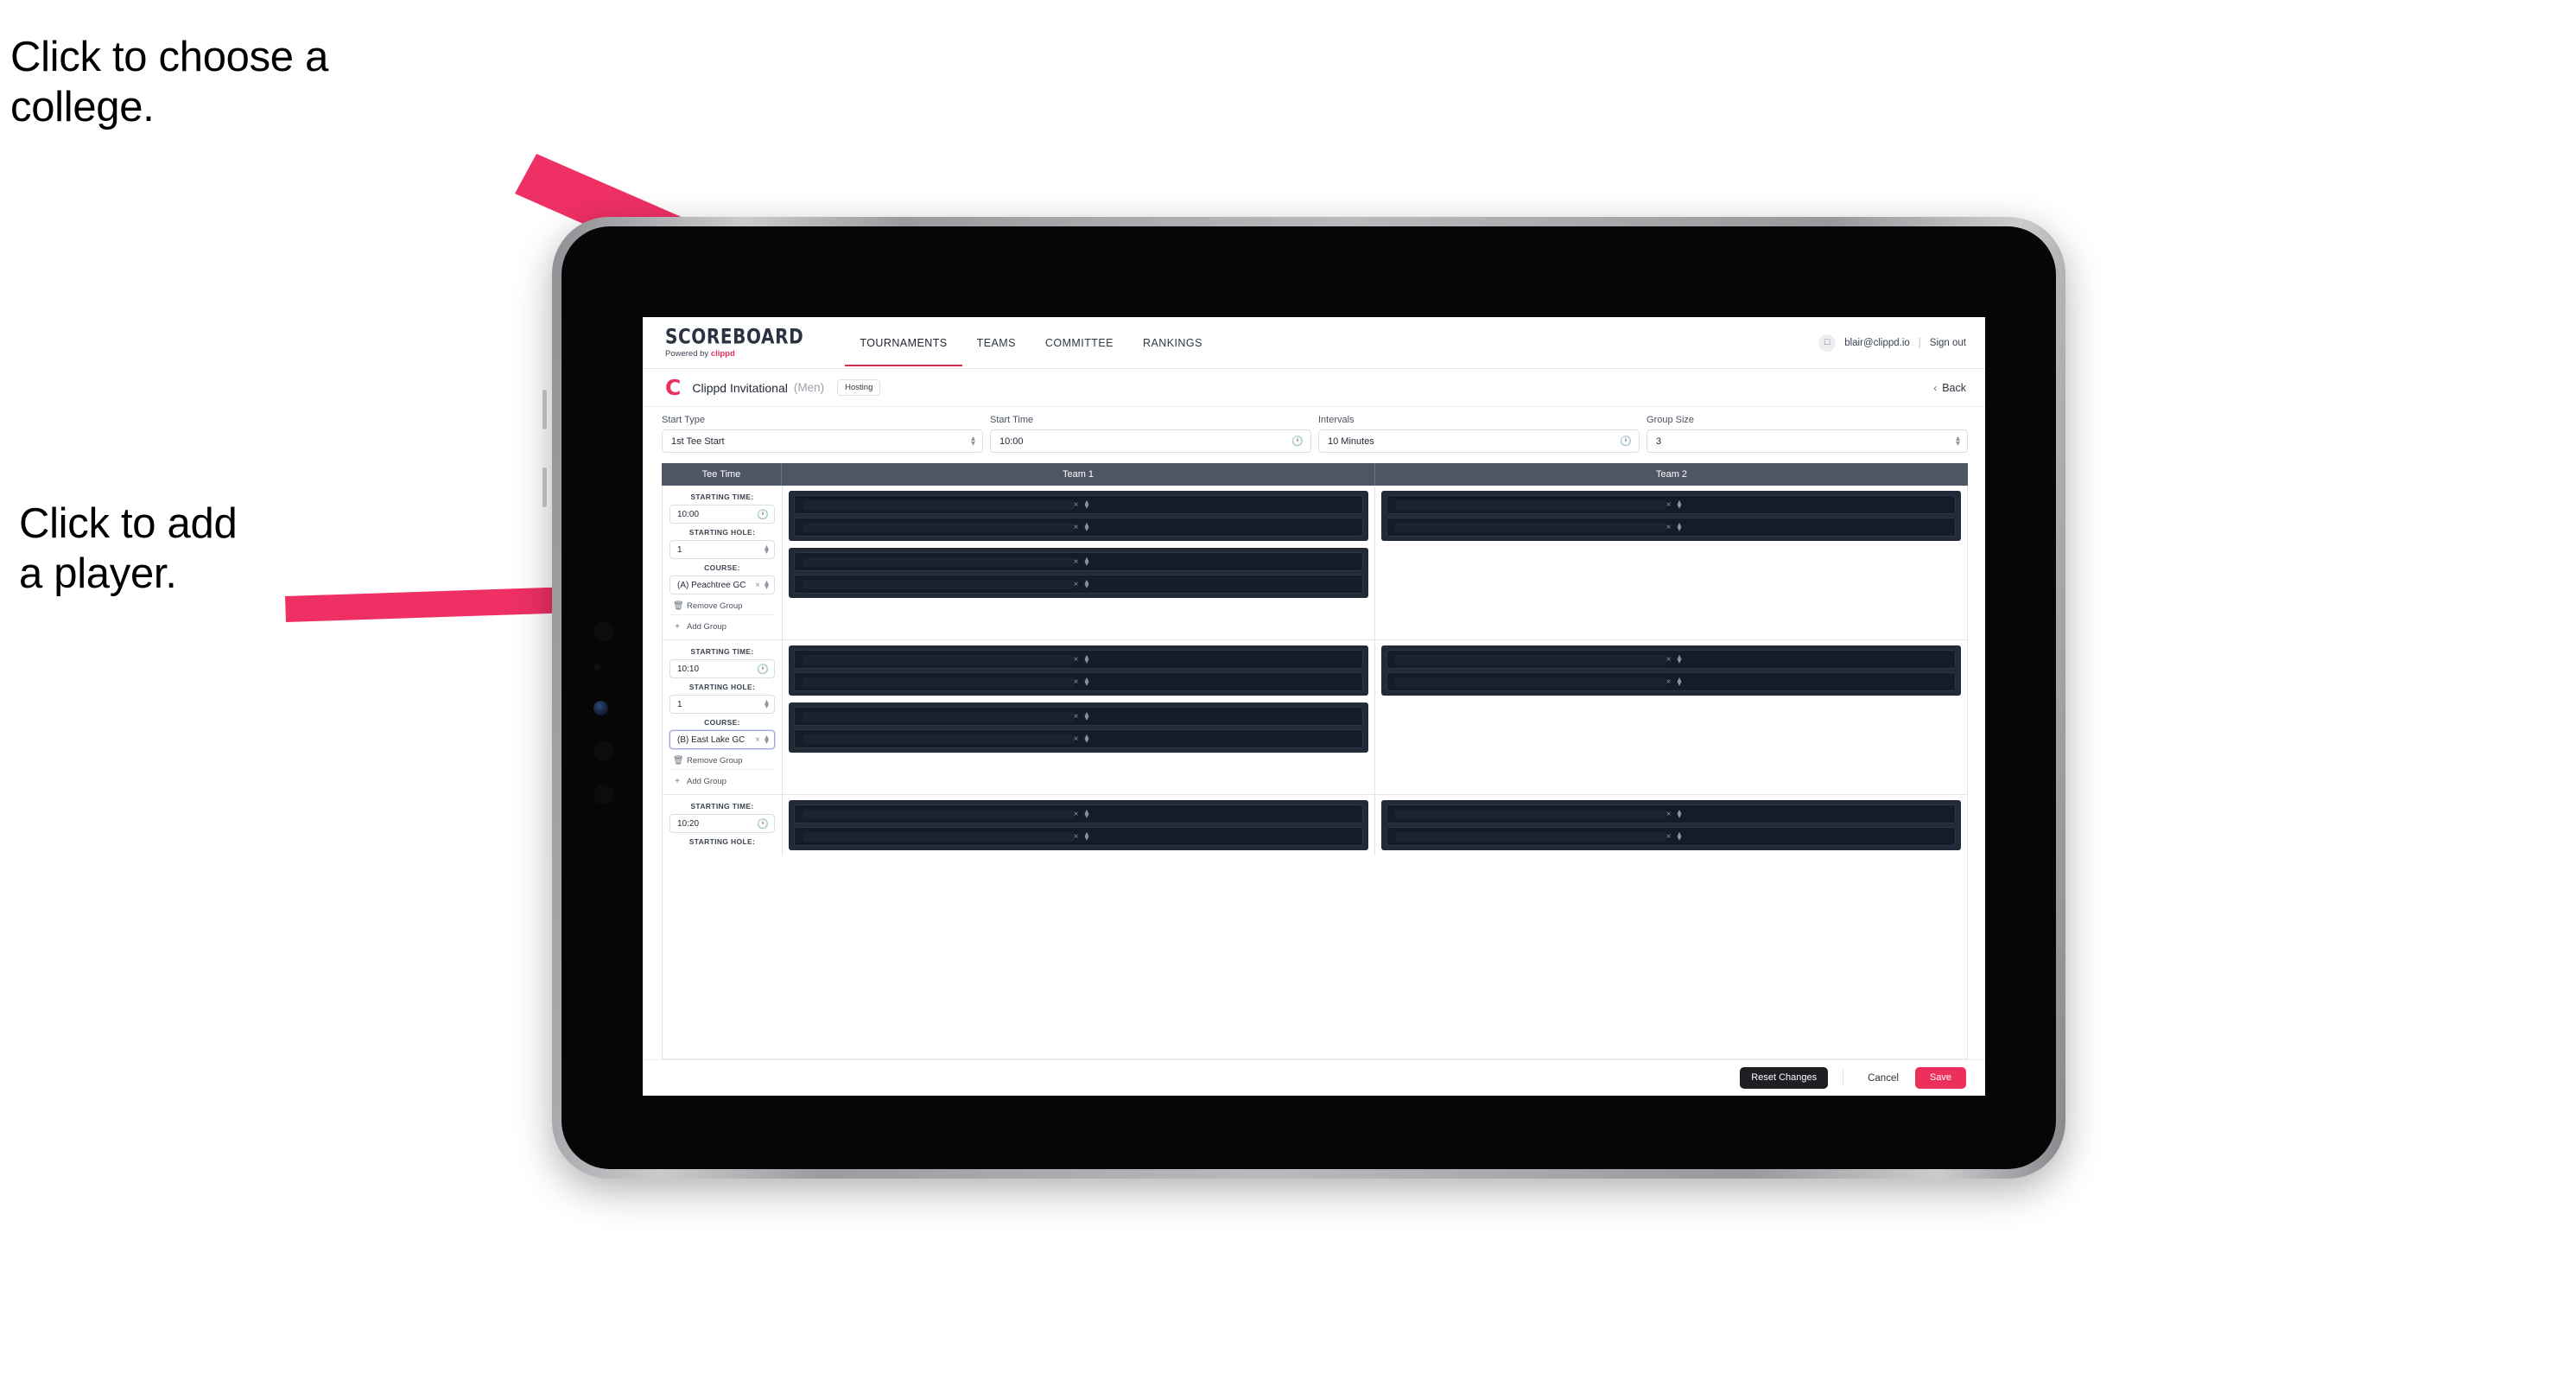  Describe the element at coordinates (722, 823) in the screenshot. I see `starting-time-input: 10:20 🕐` at that location.